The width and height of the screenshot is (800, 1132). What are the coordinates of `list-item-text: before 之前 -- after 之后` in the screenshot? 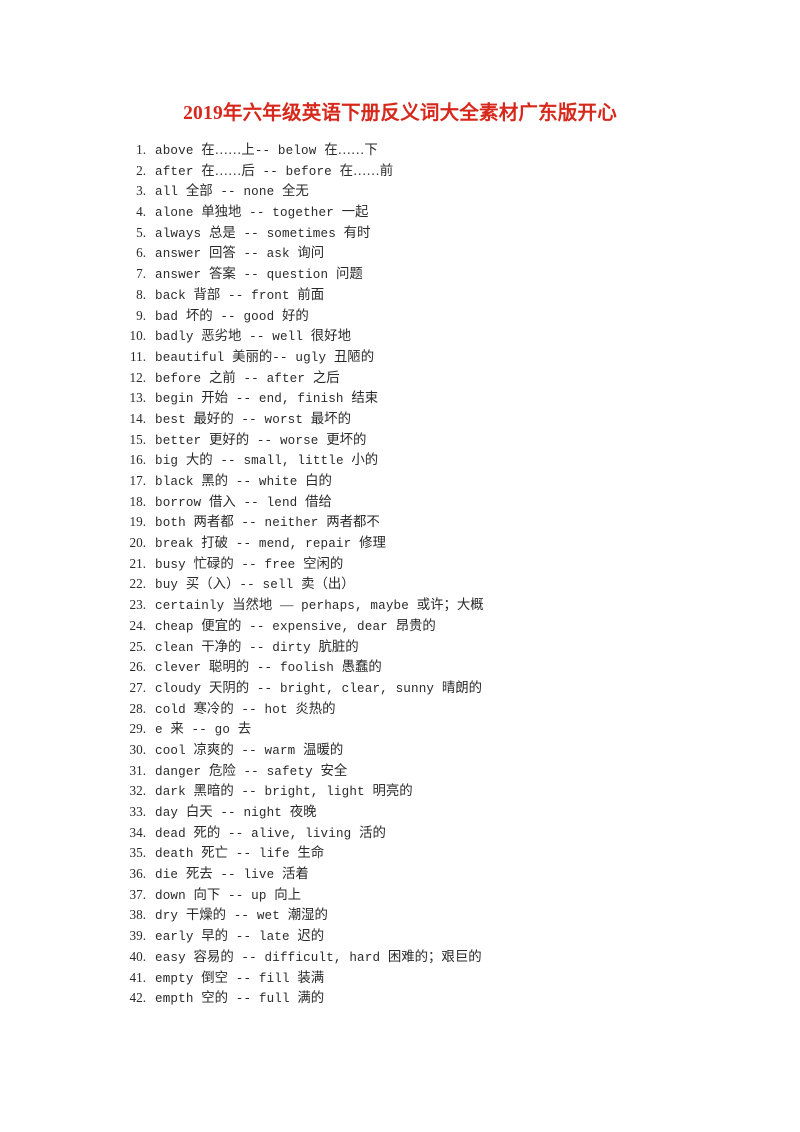 It's located at (247, 377).